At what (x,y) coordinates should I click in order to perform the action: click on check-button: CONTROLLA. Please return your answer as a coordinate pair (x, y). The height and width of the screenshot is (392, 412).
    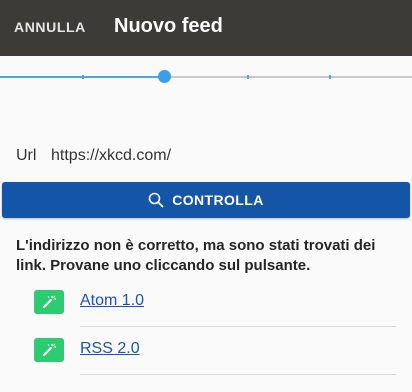
    Looking at the image, I should click on (206, 200).